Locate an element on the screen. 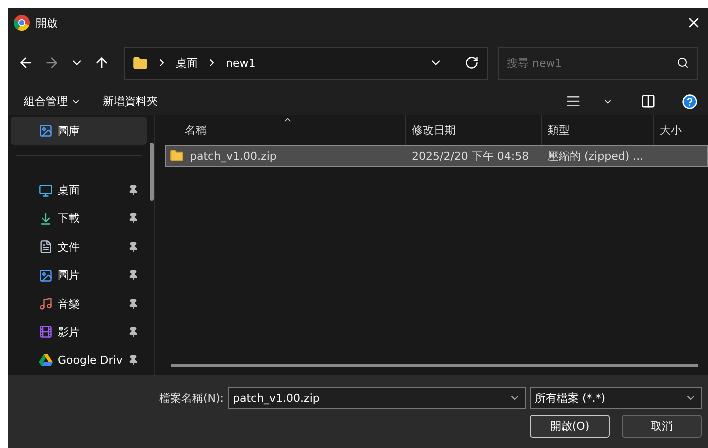 The image size is (708, 448). view-icon is located at coordinates (573, 101).